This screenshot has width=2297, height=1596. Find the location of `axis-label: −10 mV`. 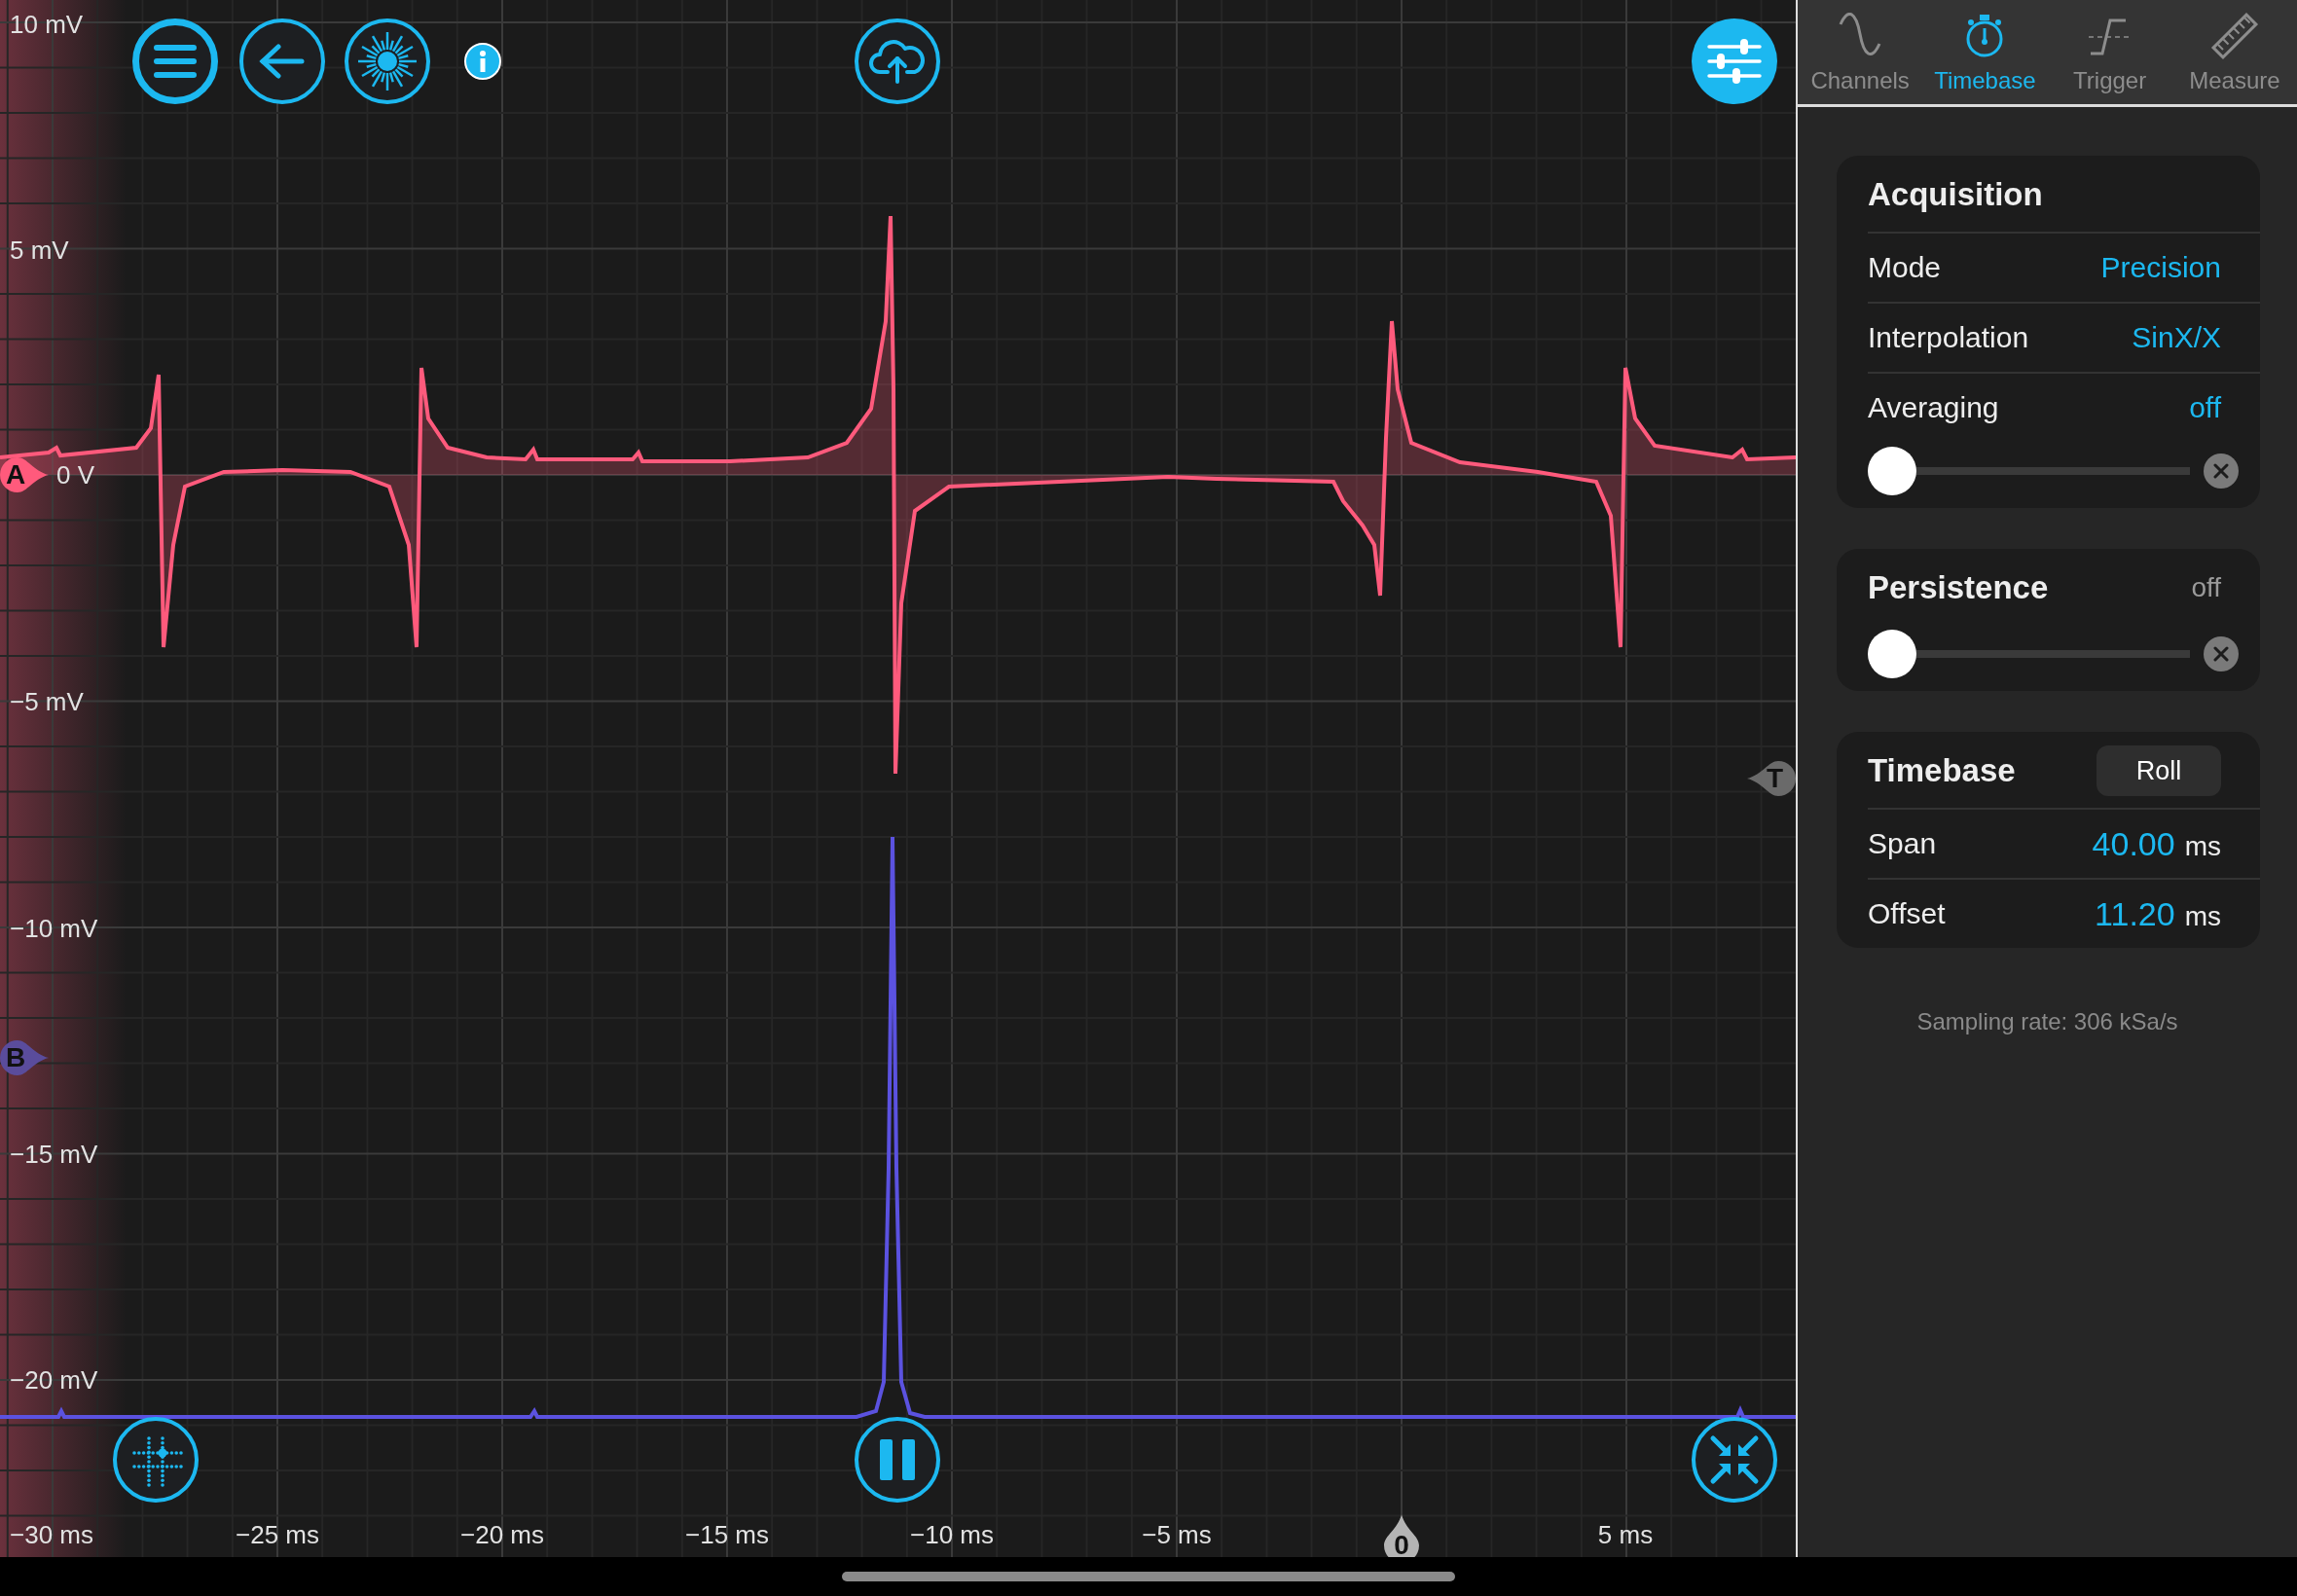

axis-label: −10 mV is located at coordinates (54, 928).